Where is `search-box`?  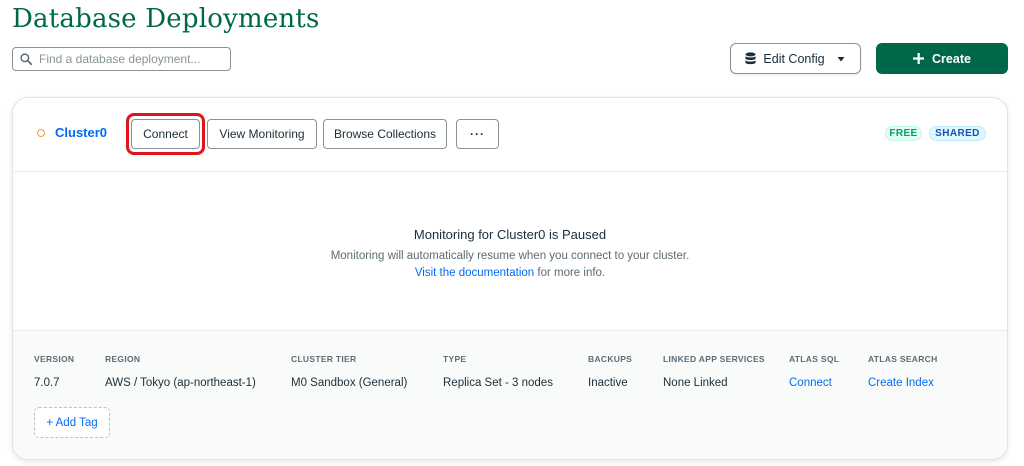
search-box is located at coordinates (121, 59).